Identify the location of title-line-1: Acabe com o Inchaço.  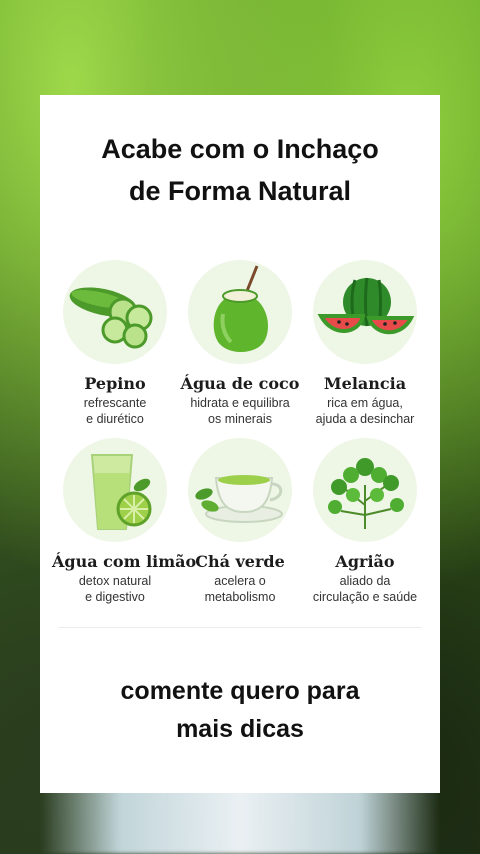
(240, 149).